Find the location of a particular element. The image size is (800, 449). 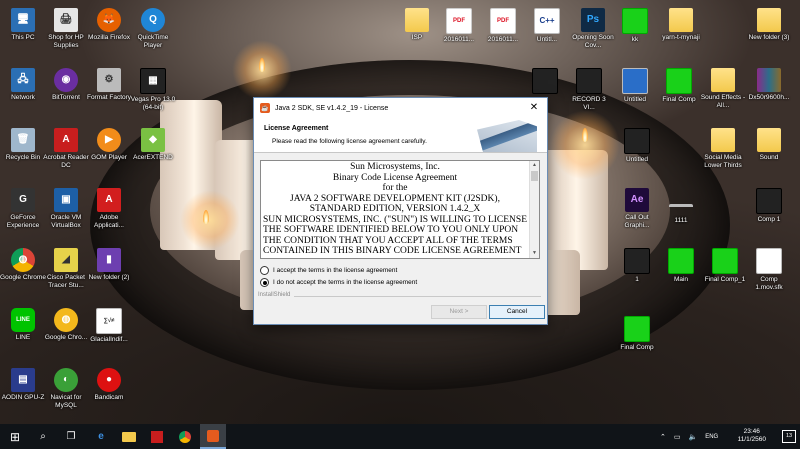

task-view-icon: ❐ is located at coordinates (71, 436).